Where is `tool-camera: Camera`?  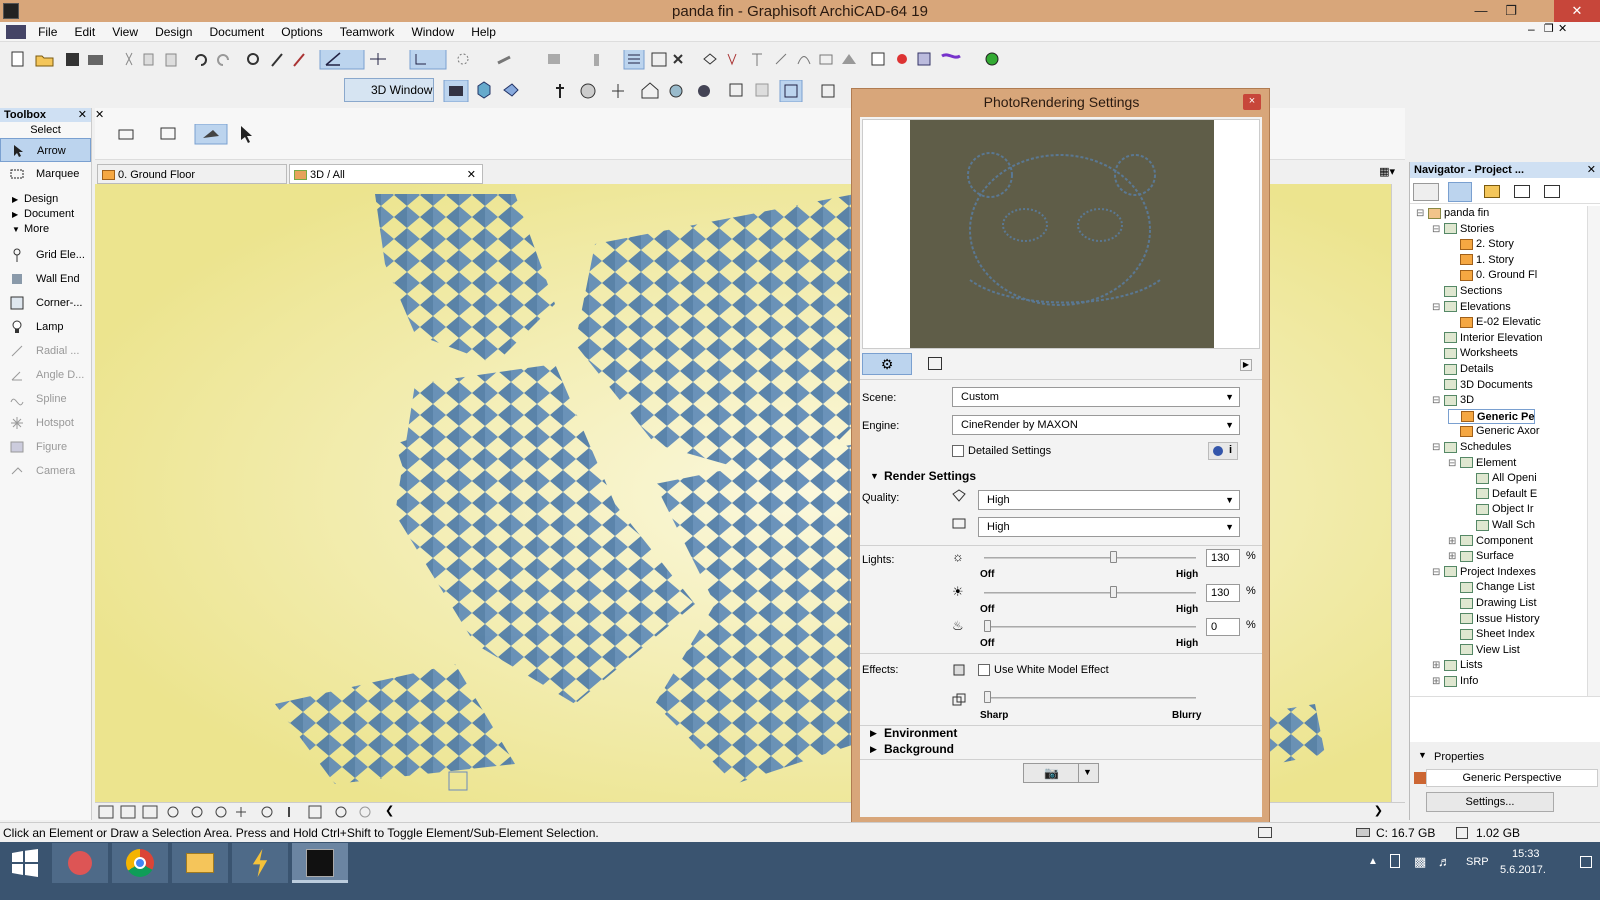
tool-camera: Camera is located at coordinates (45, 471).